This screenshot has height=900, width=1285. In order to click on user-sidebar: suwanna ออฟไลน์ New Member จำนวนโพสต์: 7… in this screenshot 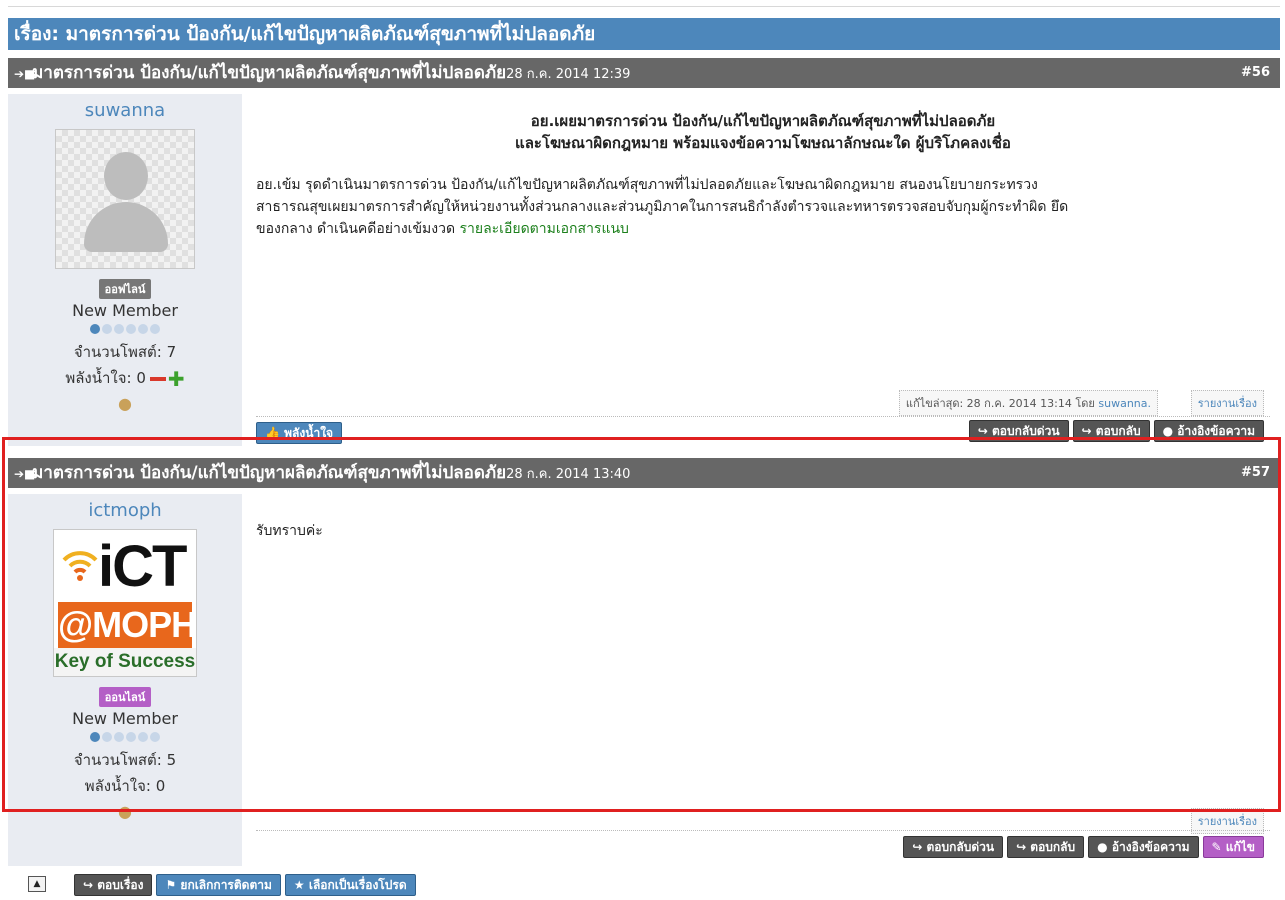, I will do `click(125, 270)`.